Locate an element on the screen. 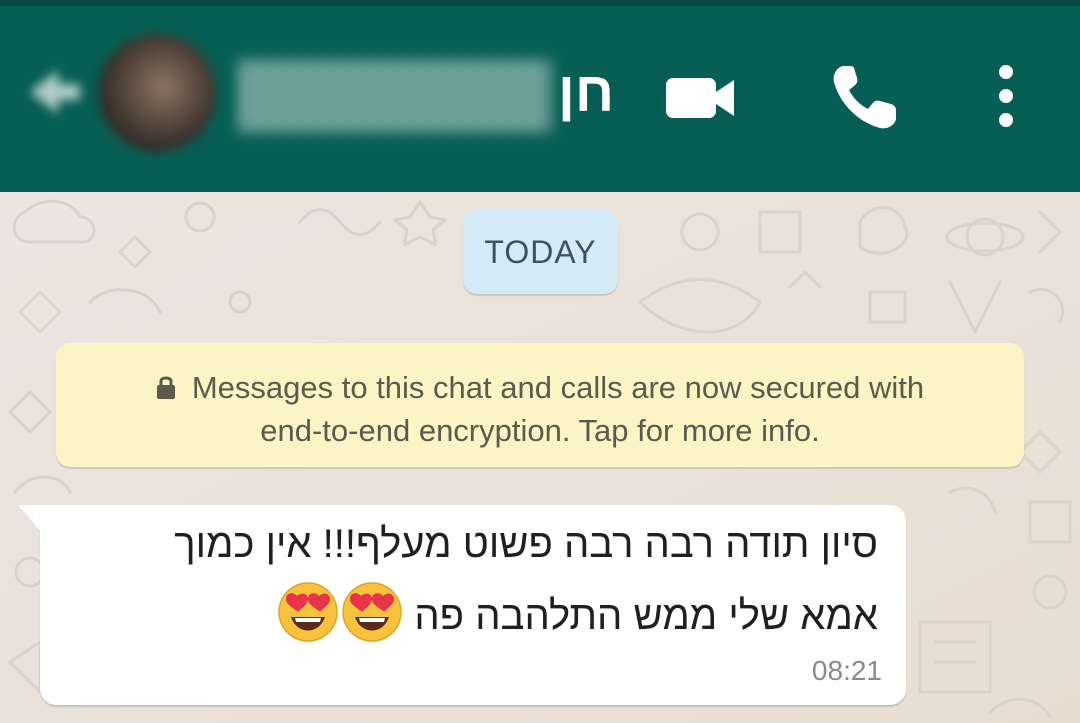 This screenshot has width=1080, height=723. contact-name-blurred is located at coordinates (395, 96).